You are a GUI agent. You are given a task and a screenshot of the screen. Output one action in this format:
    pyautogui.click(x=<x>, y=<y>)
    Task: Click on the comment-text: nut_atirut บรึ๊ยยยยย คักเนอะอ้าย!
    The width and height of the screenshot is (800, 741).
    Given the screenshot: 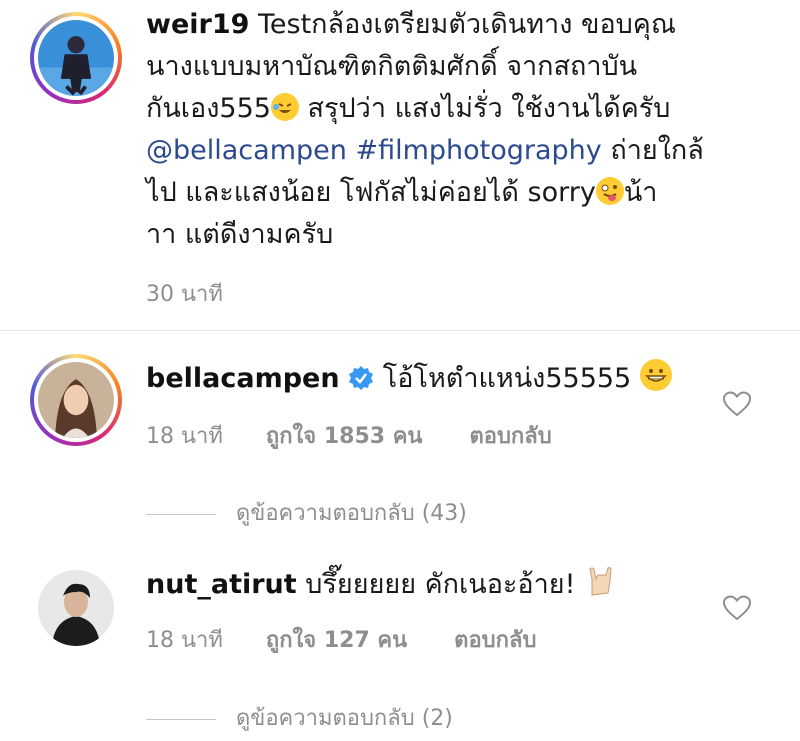 What is the action you would take?
    pyautogui.click(x=381, y=585)
    